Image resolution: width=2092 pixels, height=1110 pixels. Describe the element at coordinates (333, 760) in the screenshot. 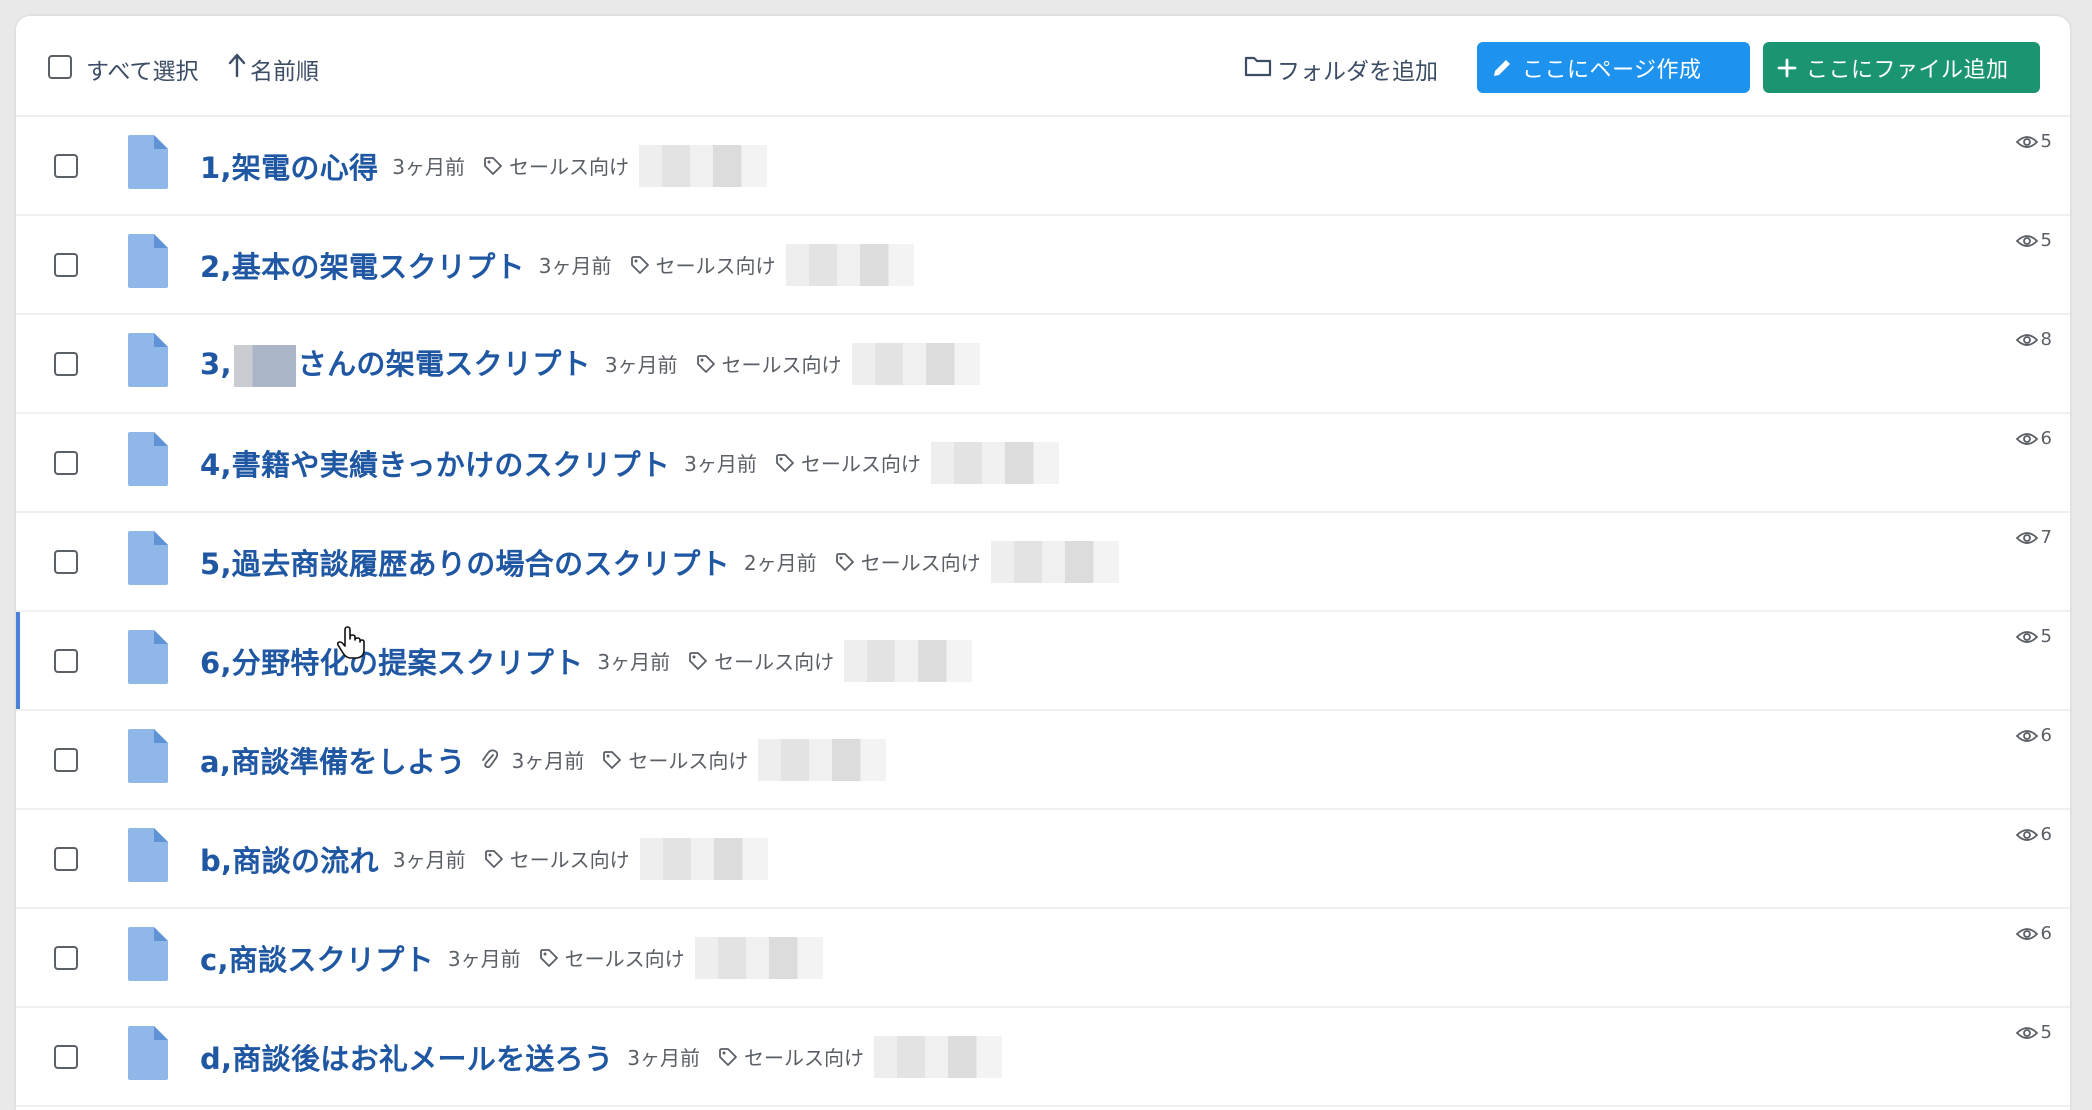

I see `item-title: a,商談準備をしよう` at that location.